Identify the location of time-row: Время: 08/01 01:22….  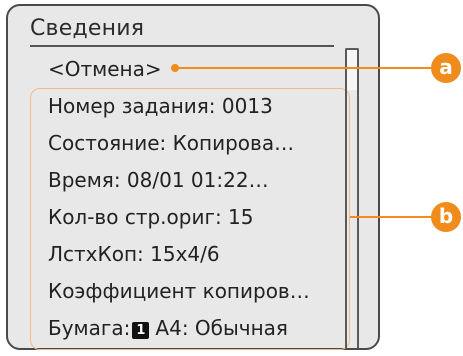
(158, 180).